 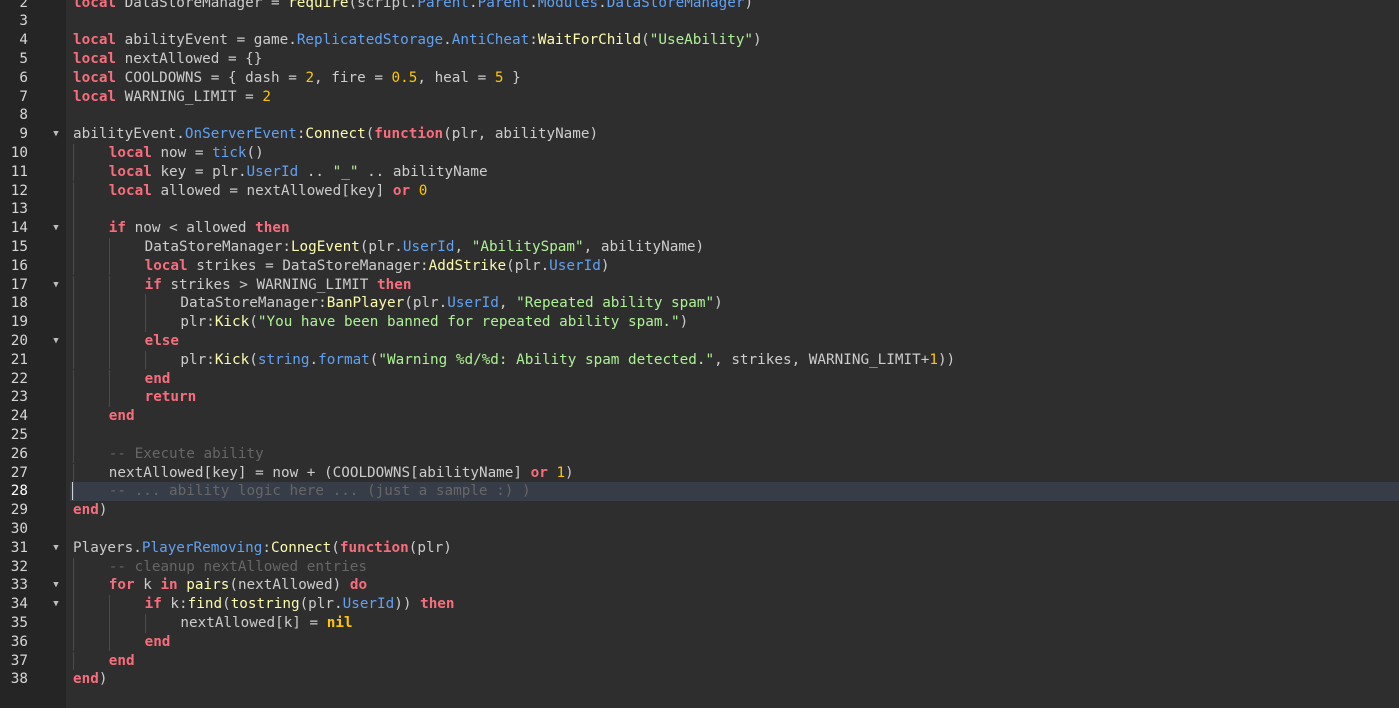 What do you see at coordinates (734, 97) in the screenshot?
I see `code-text: local WARNING_LIMIT = 2` at bounding box center [734, 97].